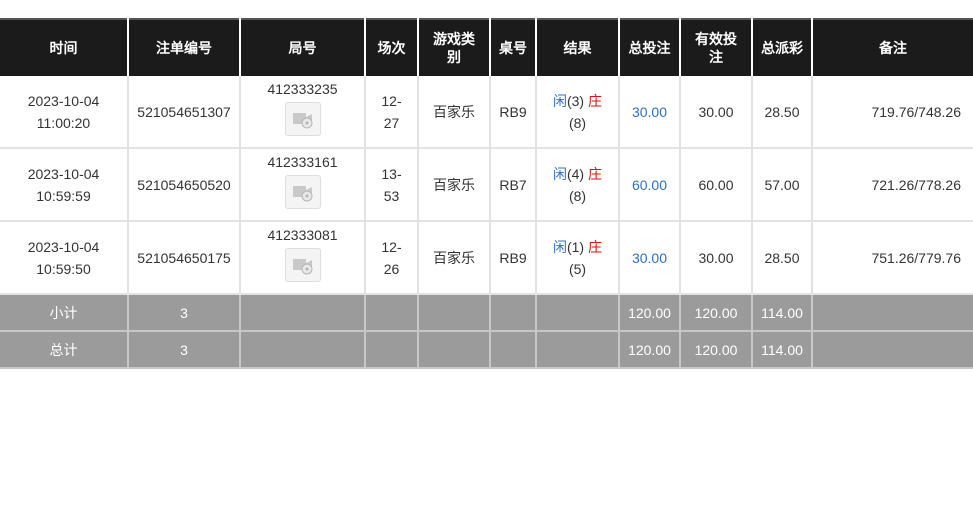  What do you see at coordinates (513, 47) in the screenshot?
I see `col-header-table-no: 桌号` at bounding box center [513, 47].